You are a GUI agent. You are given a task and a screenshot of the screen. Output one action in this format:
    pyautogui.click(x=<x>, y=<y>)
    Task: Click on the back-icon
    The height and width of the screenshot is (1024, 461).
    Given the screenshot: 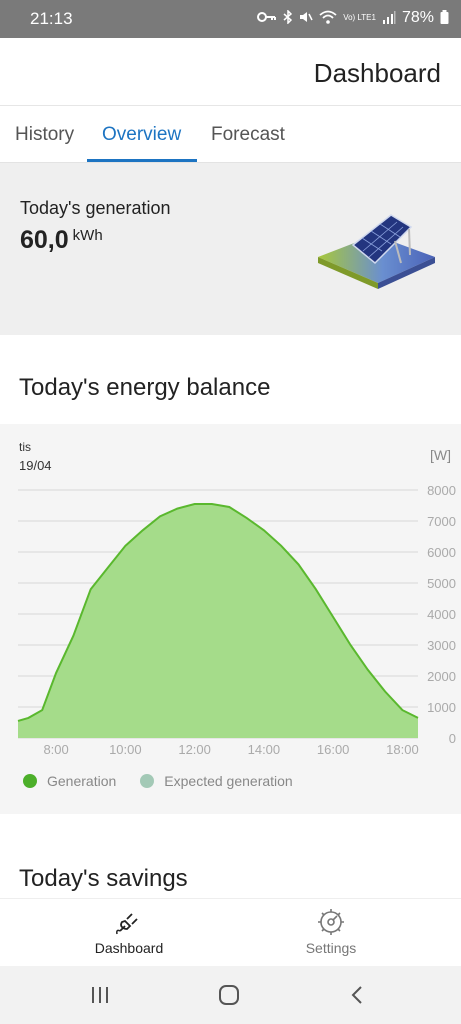 What is the action you would take?
    pyautogui.click(x=358, y=995)
    